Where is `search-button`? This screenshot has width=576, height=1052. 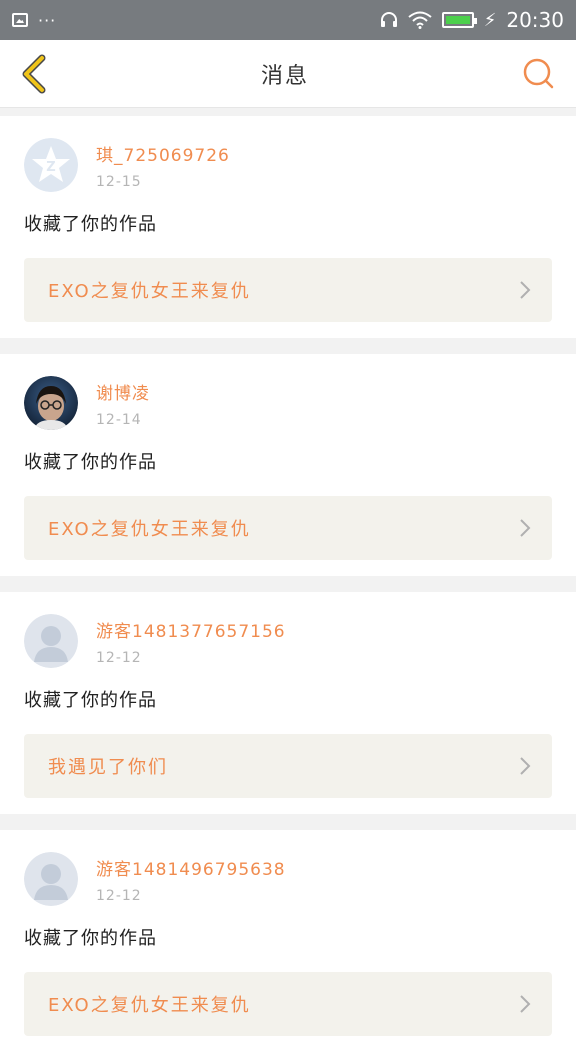
search-button is located at coordinates (538, 74).